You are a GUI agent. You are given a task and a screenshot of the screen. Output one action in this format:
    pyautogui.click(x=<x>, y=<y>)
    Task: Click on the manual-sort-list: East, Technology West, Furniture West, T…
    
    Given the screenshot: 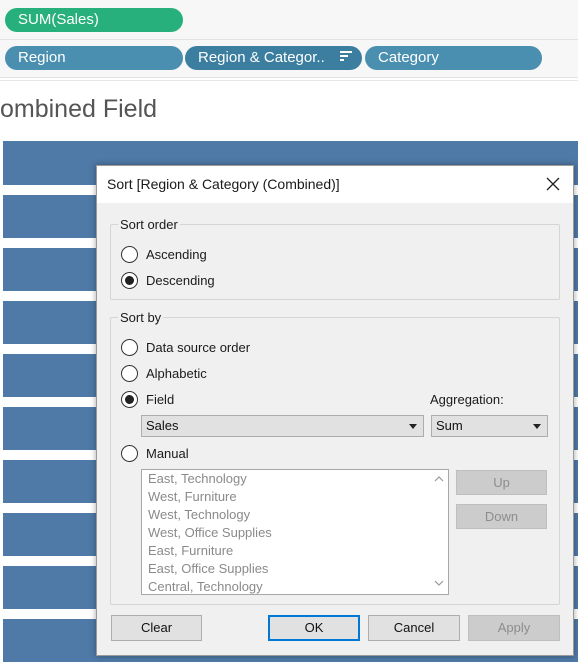 What is the action you would take?
    pyautogui.click(x=295, y=532)
    